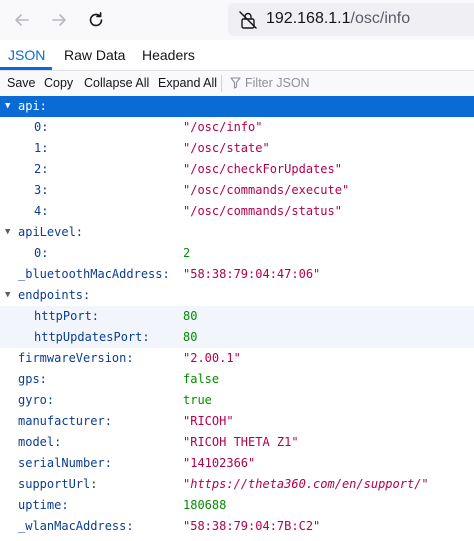 This screenshot has width=474, height=541. What do you see at coordinates (237, 421) in the screenshot?
I see `tree-row: manufacturer: "RICOH"` at bounding box center [237, 421].